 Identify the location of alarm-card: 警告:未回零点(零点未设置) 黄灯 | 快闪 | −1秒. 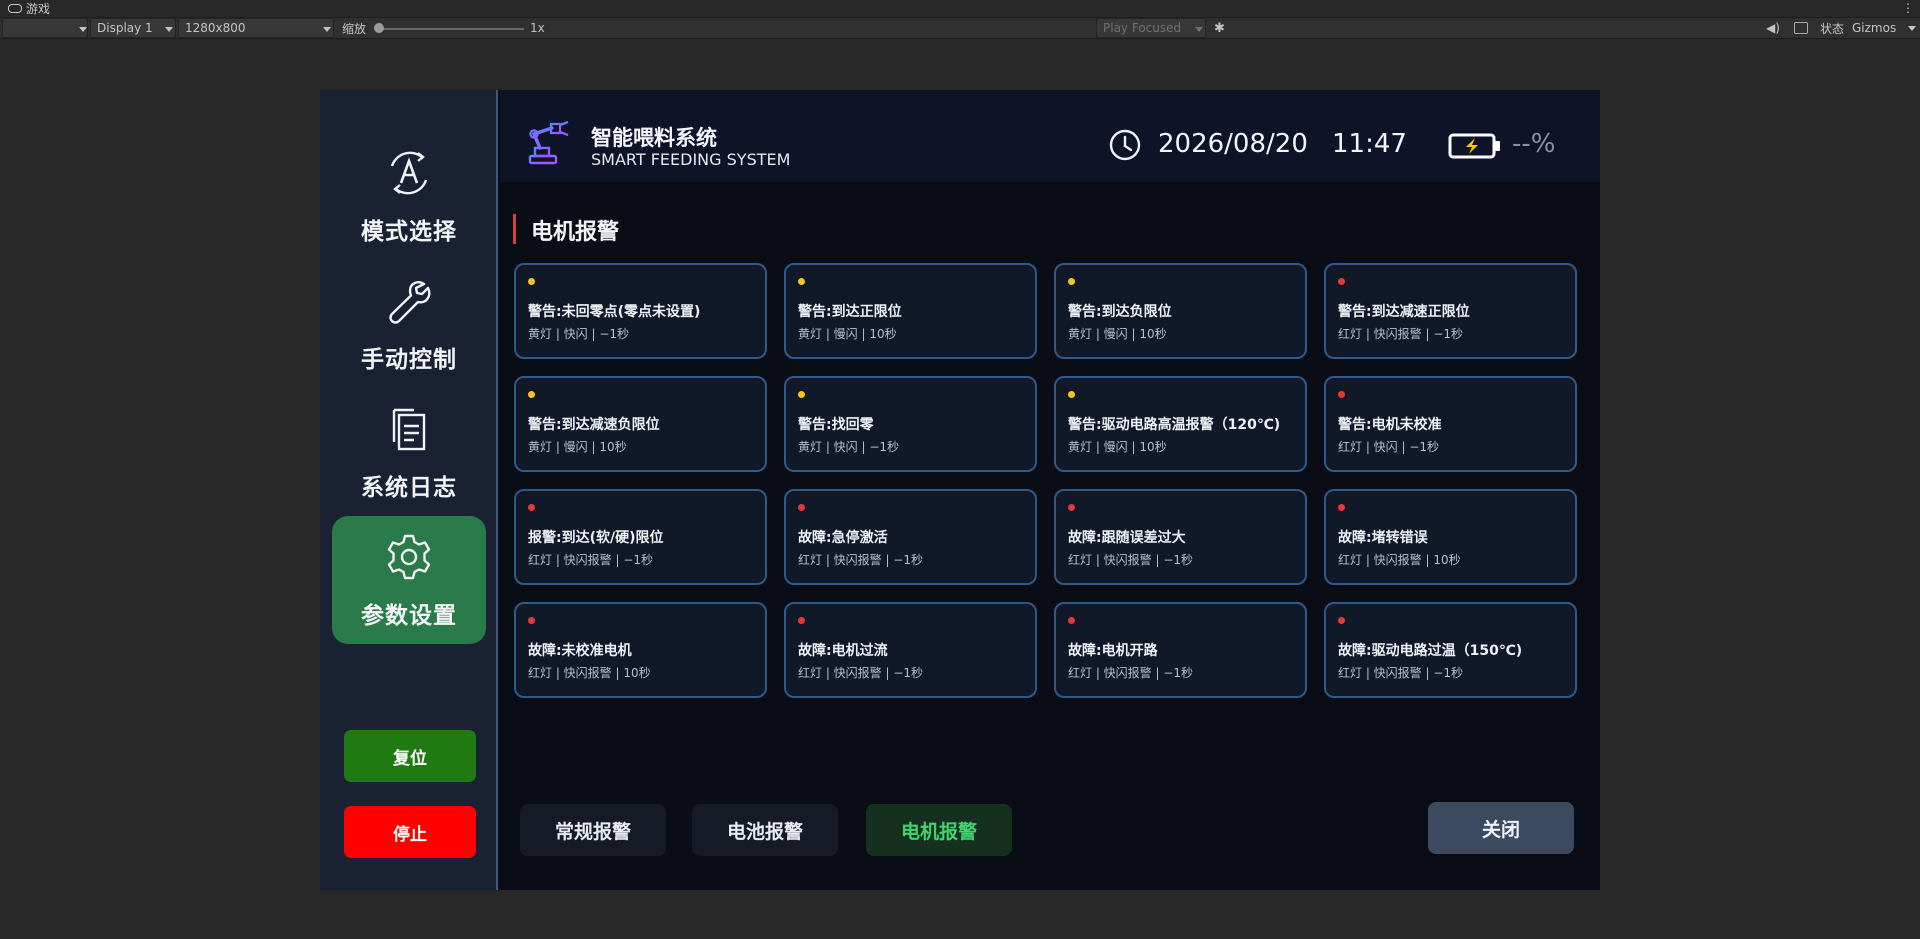
(640, 311).